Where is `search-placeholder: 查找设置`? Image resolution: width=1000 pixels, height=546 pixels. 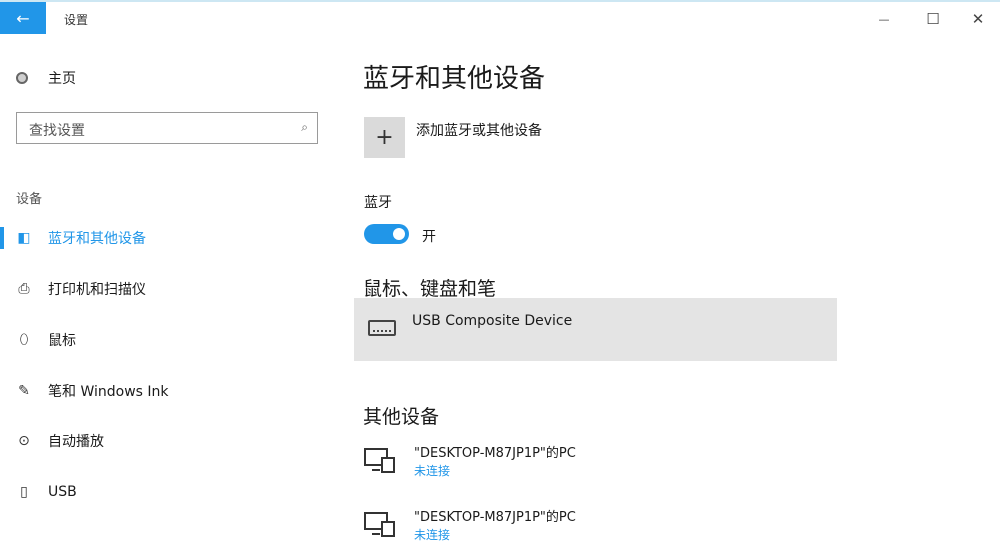
search-placeholder: 查找设置 is located at coordinates (57, 131).